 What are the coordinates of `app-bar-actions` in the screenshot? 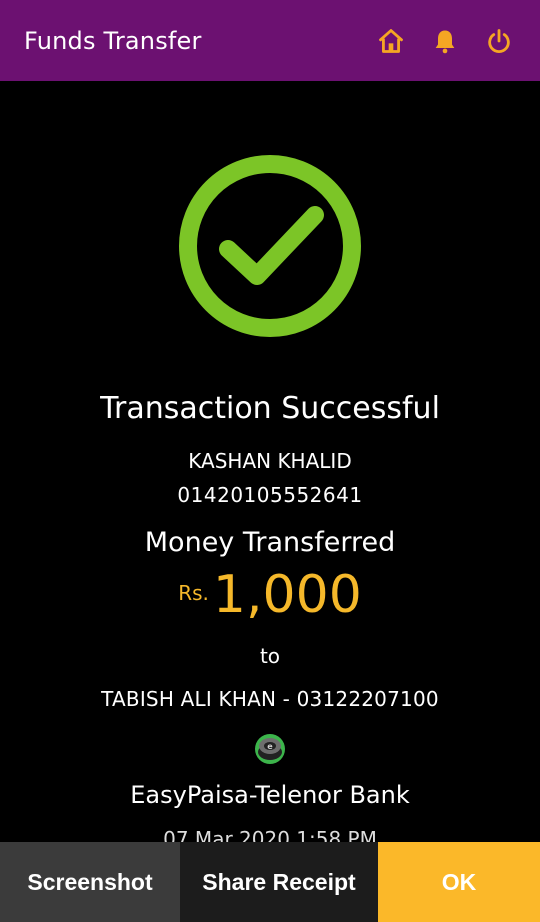 It's located at (445, 41).